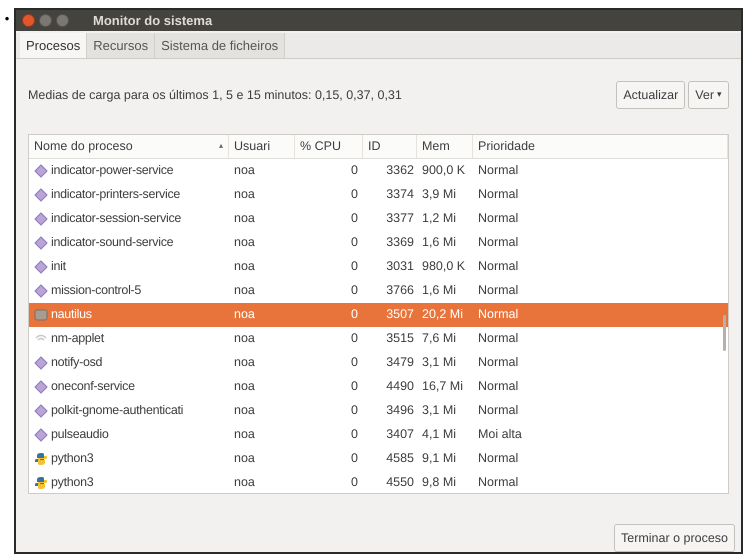  I want to click on end-process-button: Terminar o proceso, so click(674, 538).